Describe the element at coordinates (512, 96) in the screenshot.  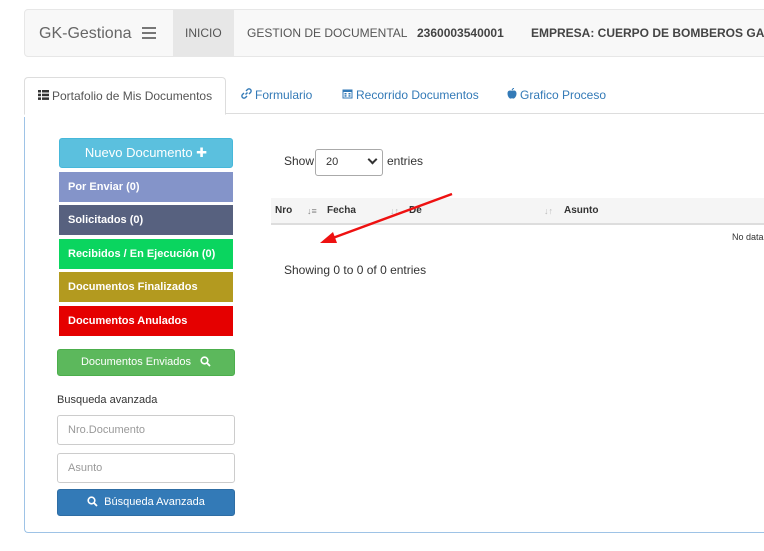
I see `apple-icon` at that location.